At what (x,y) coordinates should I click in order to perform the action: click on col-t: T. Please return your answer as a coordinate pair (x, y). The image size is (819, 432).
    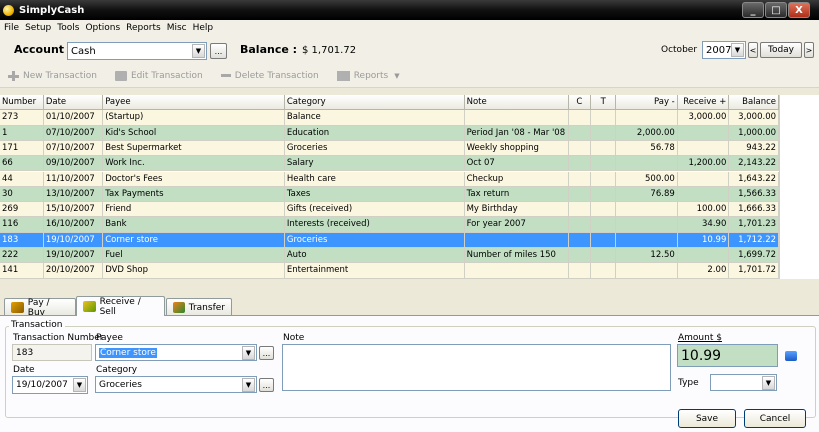
    Looking at the image, I should click on (604, 103).